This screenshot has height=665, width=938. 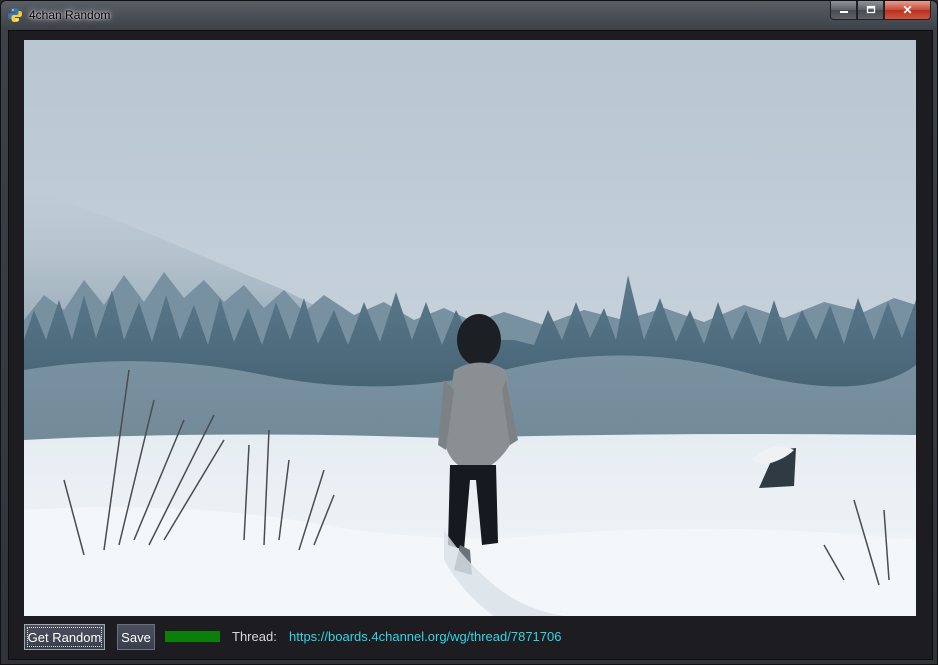 I want to click on maximize-icon, so click(x=870, y=9).